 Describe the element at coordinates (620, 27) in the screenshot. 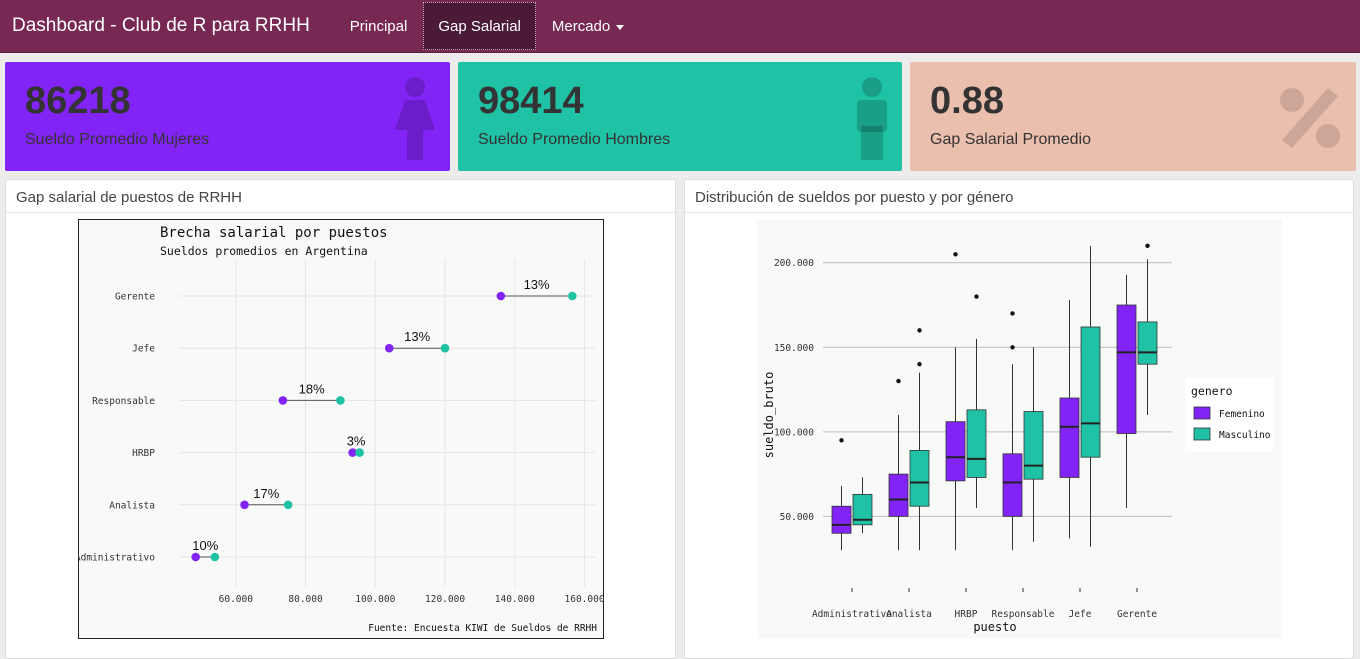

I see `caret-down-icon` at that location.